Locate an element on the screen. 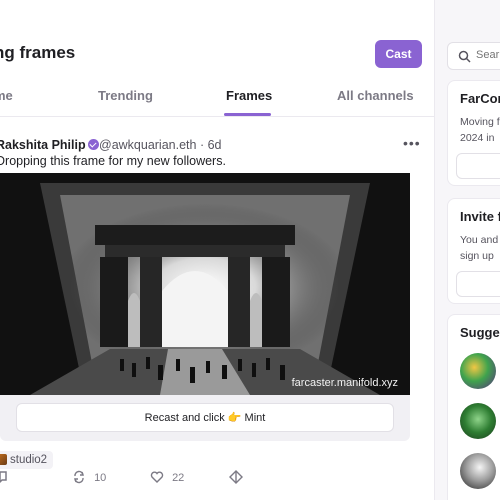  page-title: ng frames is located at coordinates (38, 52).